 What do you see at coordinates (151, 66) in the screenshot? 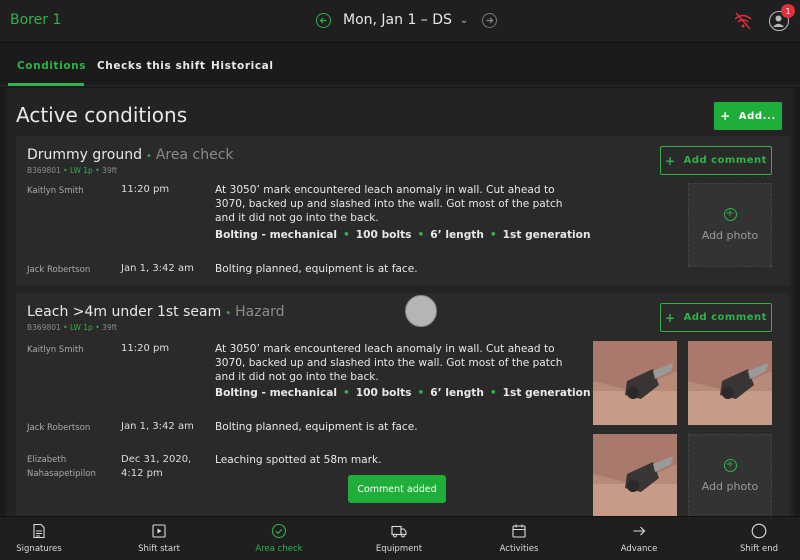
I see `tab-checks-this-shift: Checks this shift` at bounding box center [151, 66].